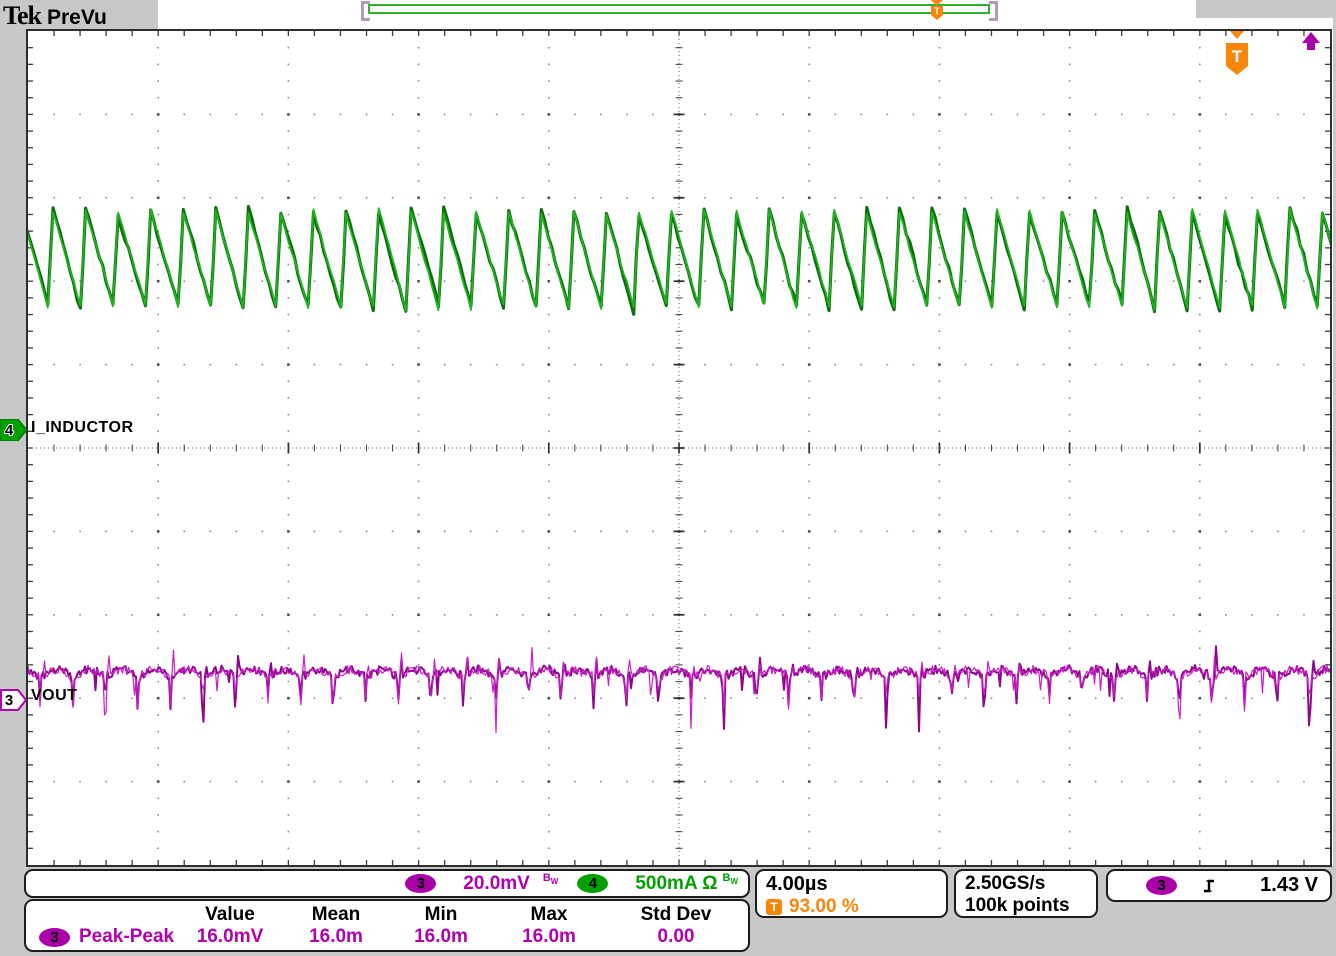 The image size is (1336, 956). I want to click on trigger-t-icon: T, so click(774, 907).